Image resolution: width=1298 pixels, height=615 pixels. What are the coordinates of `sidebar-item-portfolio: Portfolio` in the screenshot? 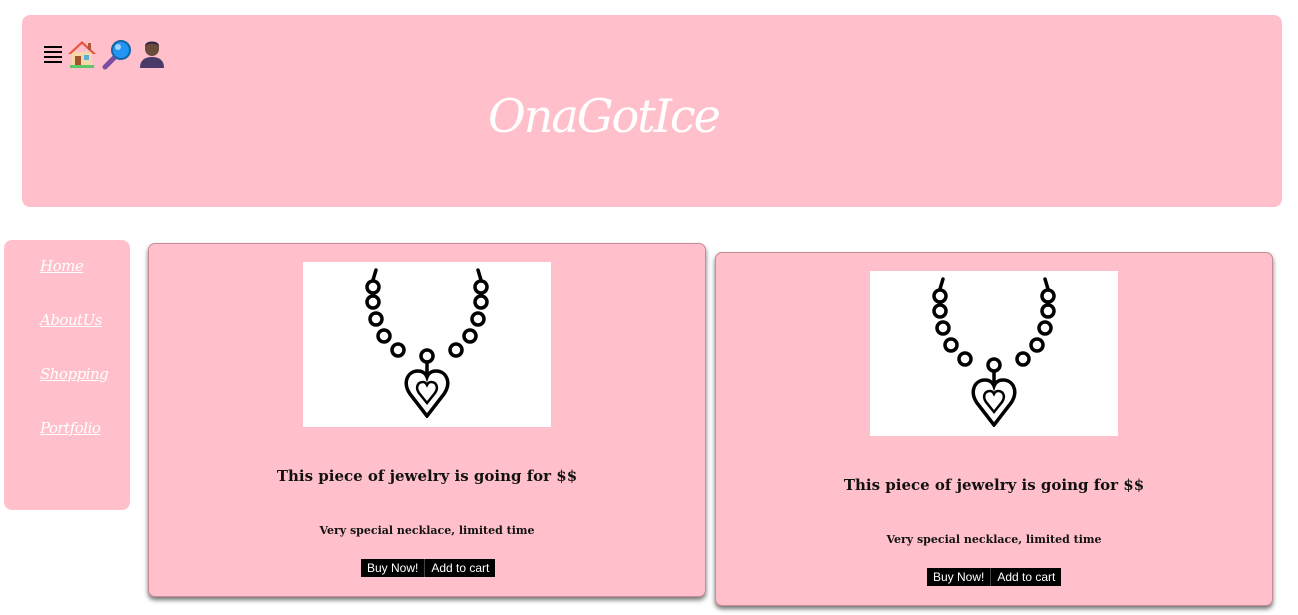 It's located at (70, 428).